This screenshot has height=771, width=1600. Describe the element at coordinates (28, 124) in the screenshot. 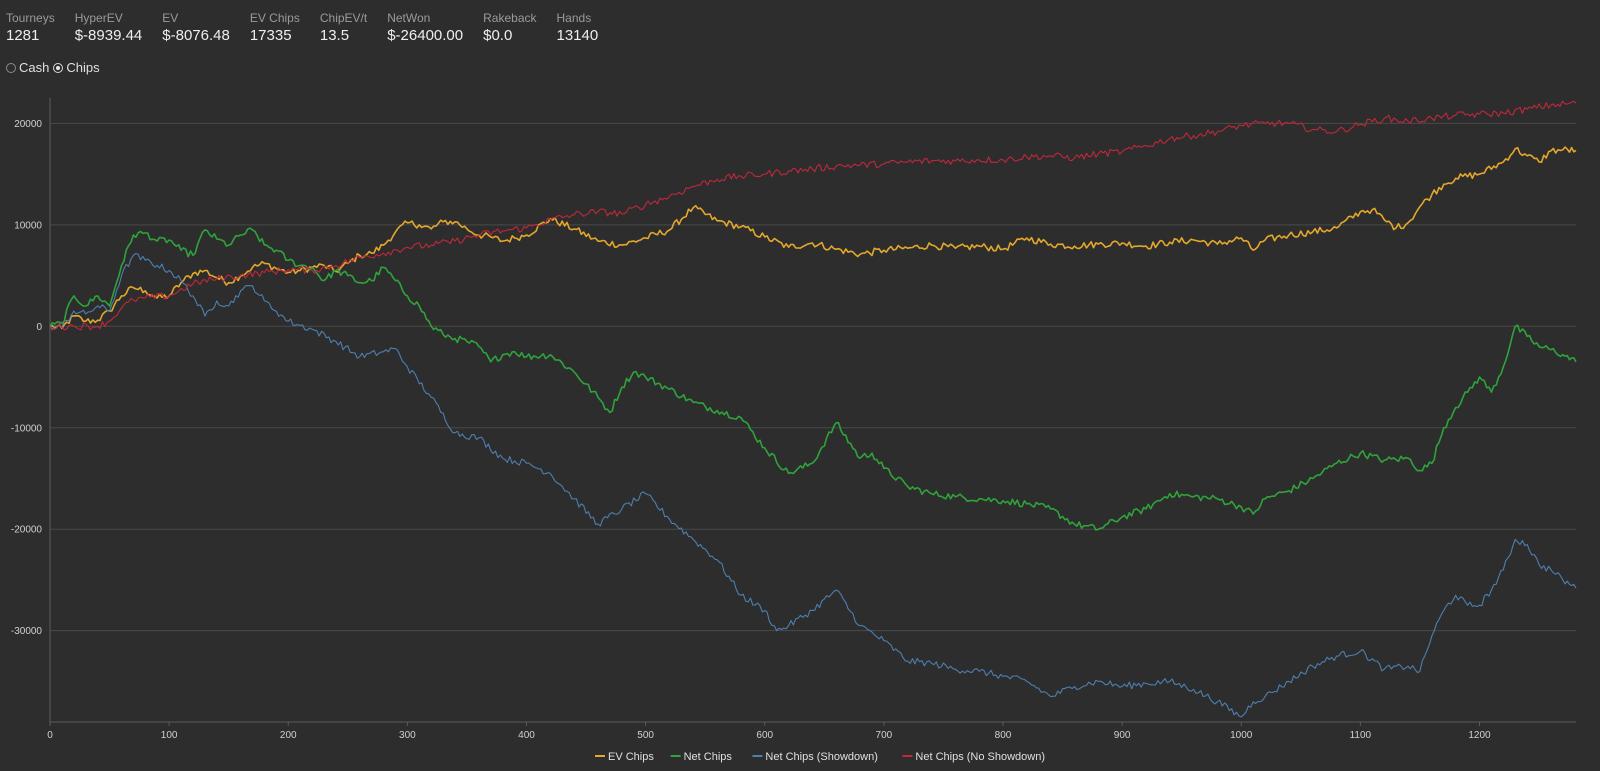

I see `y-tick-label: 20000` at that location.